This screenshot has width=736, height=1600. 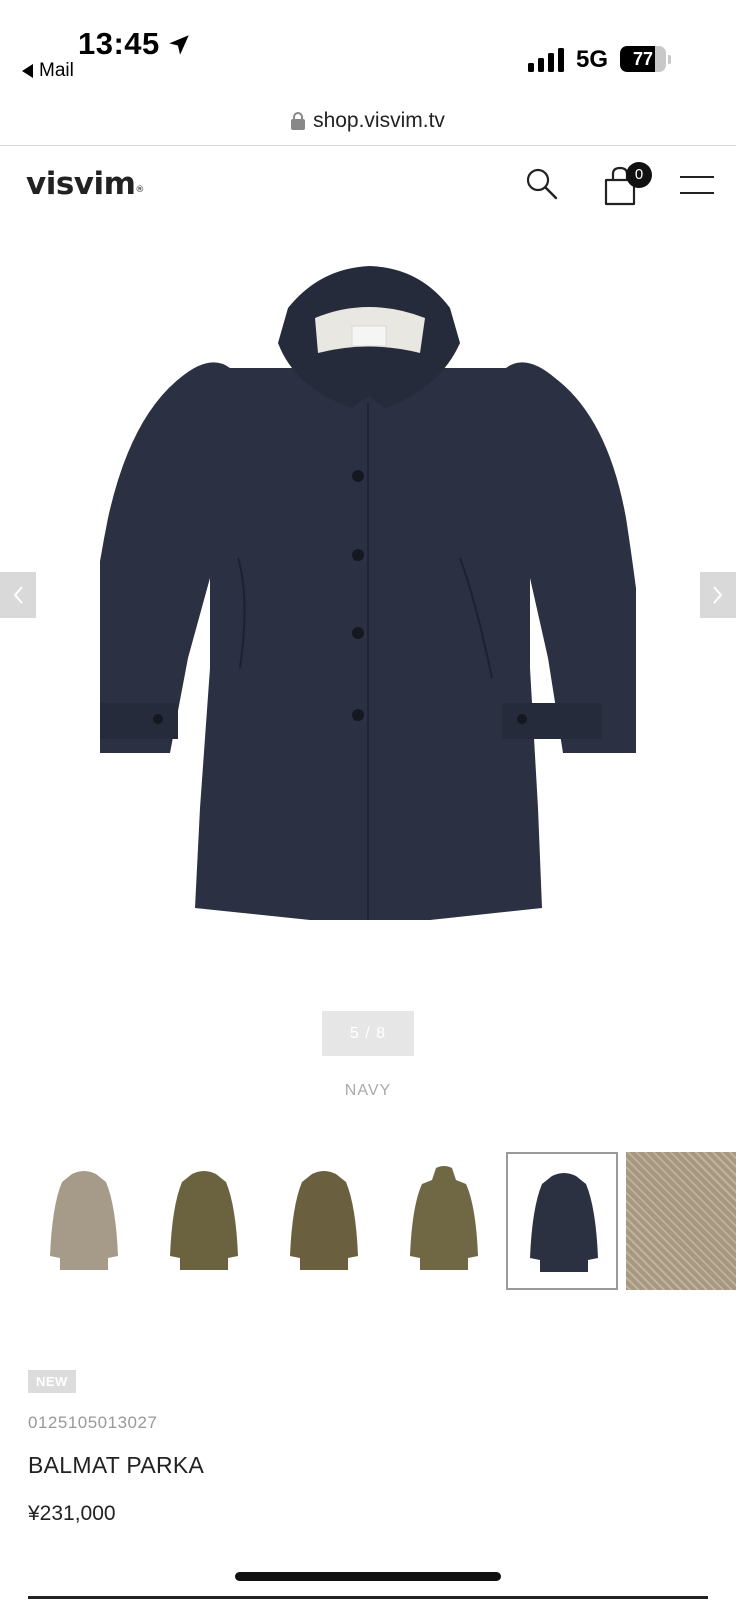 I want to click on gallery-prev-button, so click(x=18, y=595).